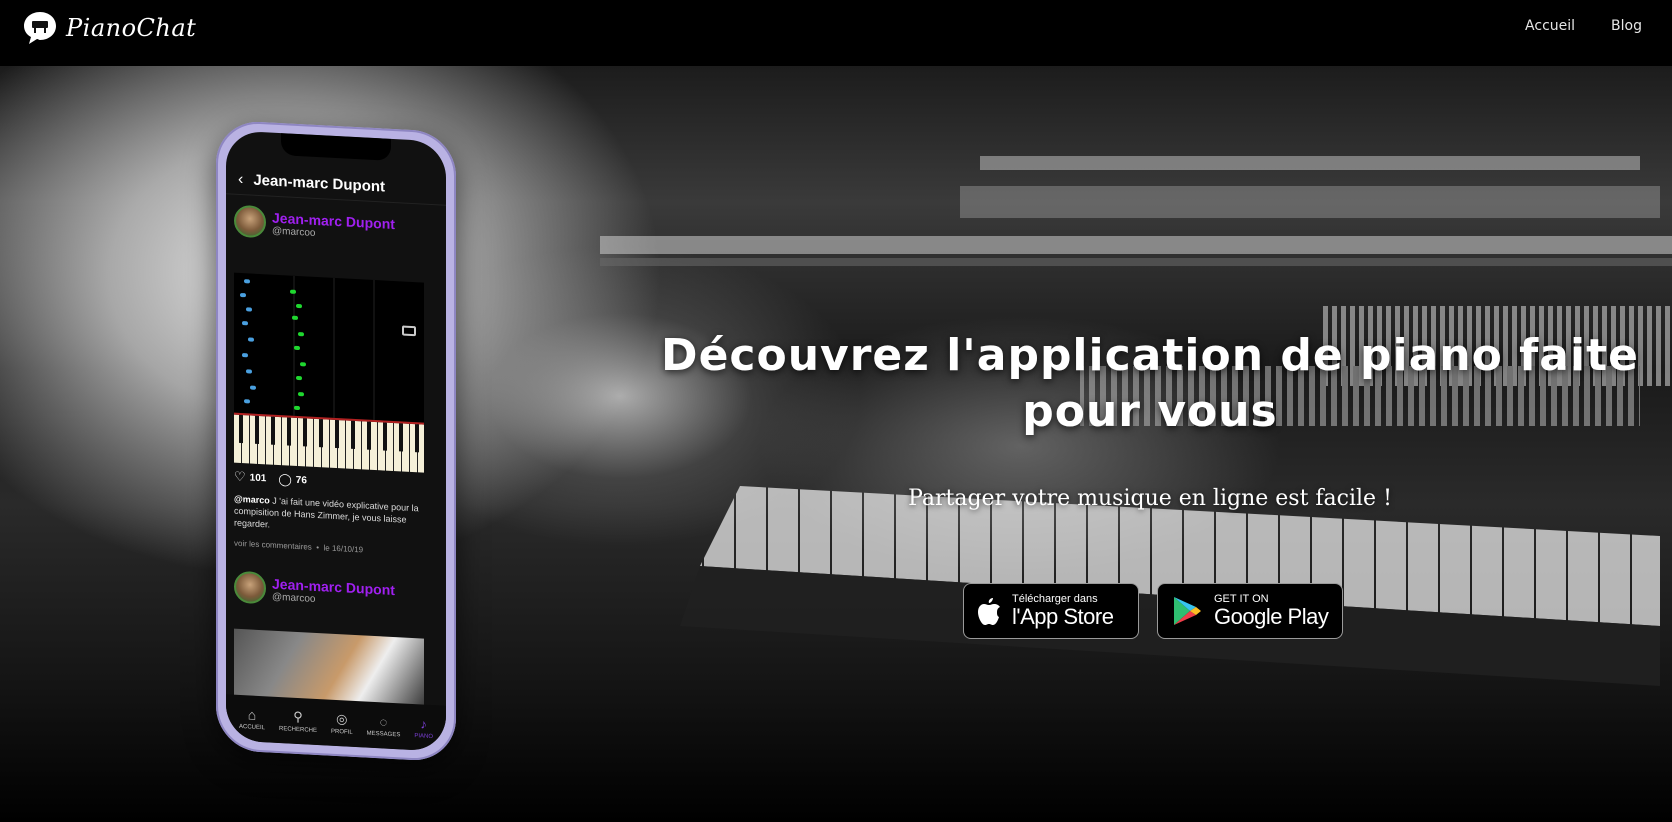 Image resolution: width=1672 pixels, height=822 pixels. What do you see at coordinates (297, 730) in the screenshot?
I see `tab-label: RECHERCHE` at bounding box center [297, 730].